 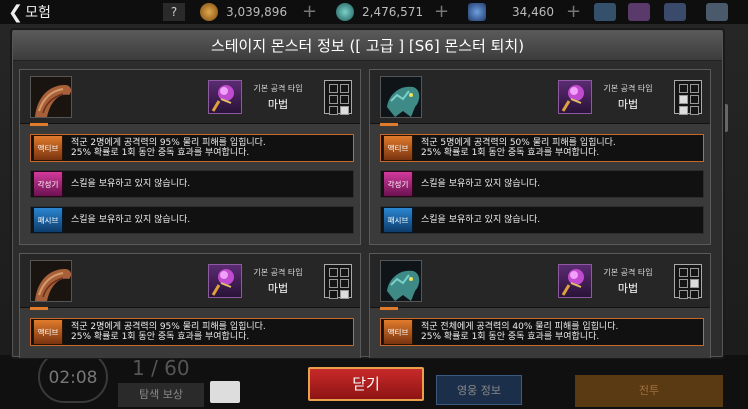 What do you see at coordinates (209, 12) in the screenshot?
I see `gold-coin-icon` at bounding box center [209, 12].